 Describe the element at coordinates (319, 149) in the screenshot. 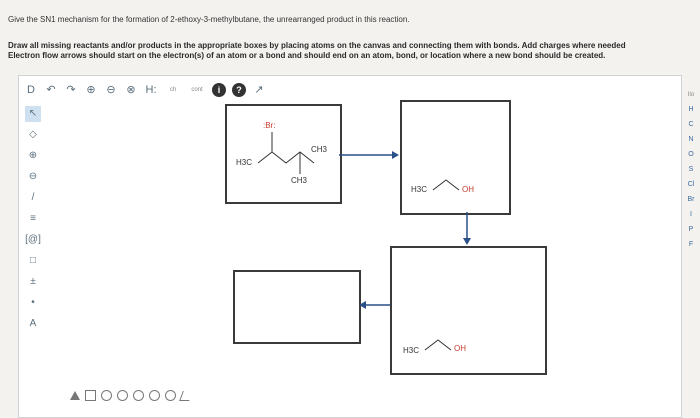

I see `box1-ch3-right: CH3` at that location.